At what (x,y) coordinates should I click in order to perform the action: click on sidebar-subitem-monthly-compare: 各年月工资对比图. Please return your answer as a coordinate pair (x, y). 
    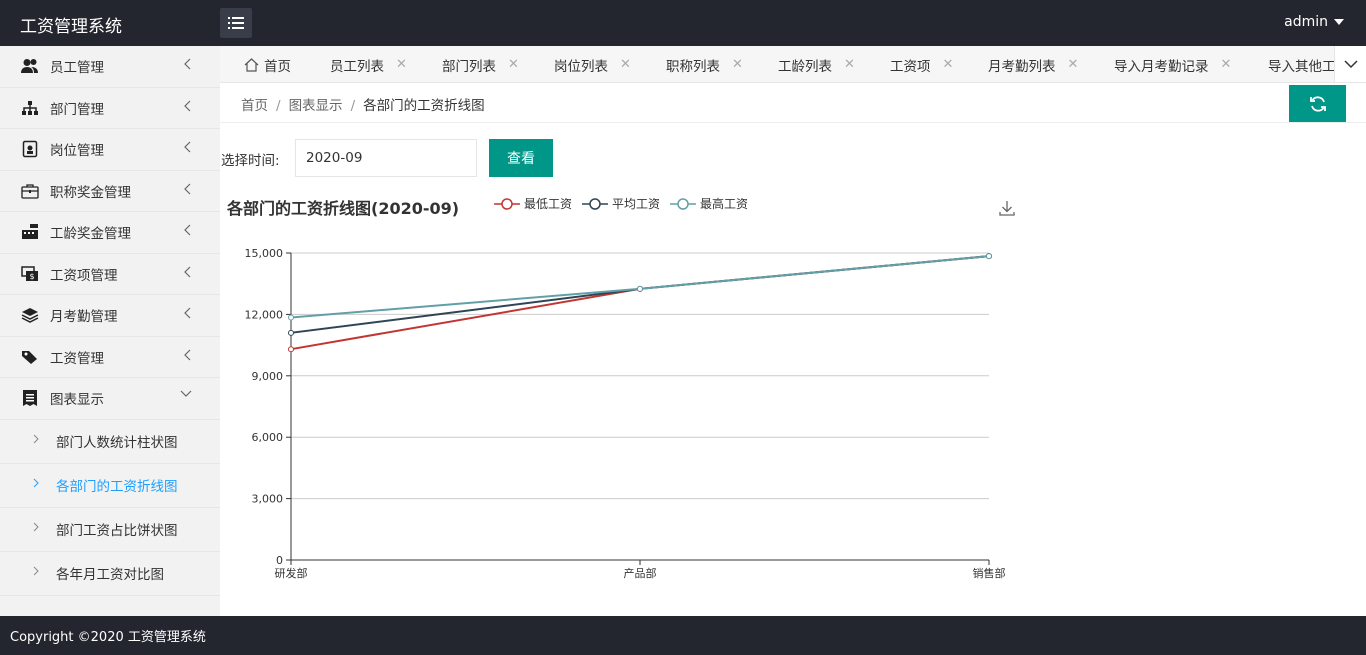
    Looking at the image, I should click on (110, 574).